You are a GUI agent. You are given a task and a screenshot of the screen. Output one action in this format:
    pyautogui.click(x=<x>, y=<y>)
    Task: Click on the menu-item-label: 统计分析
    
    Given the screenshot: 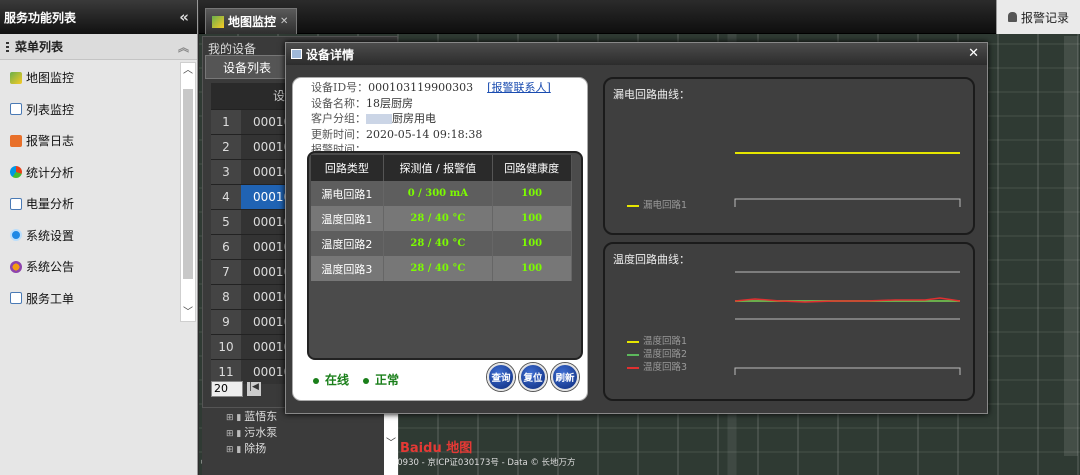 What is the action you would take?
    pyautogui.click(x=50, y=172)
    